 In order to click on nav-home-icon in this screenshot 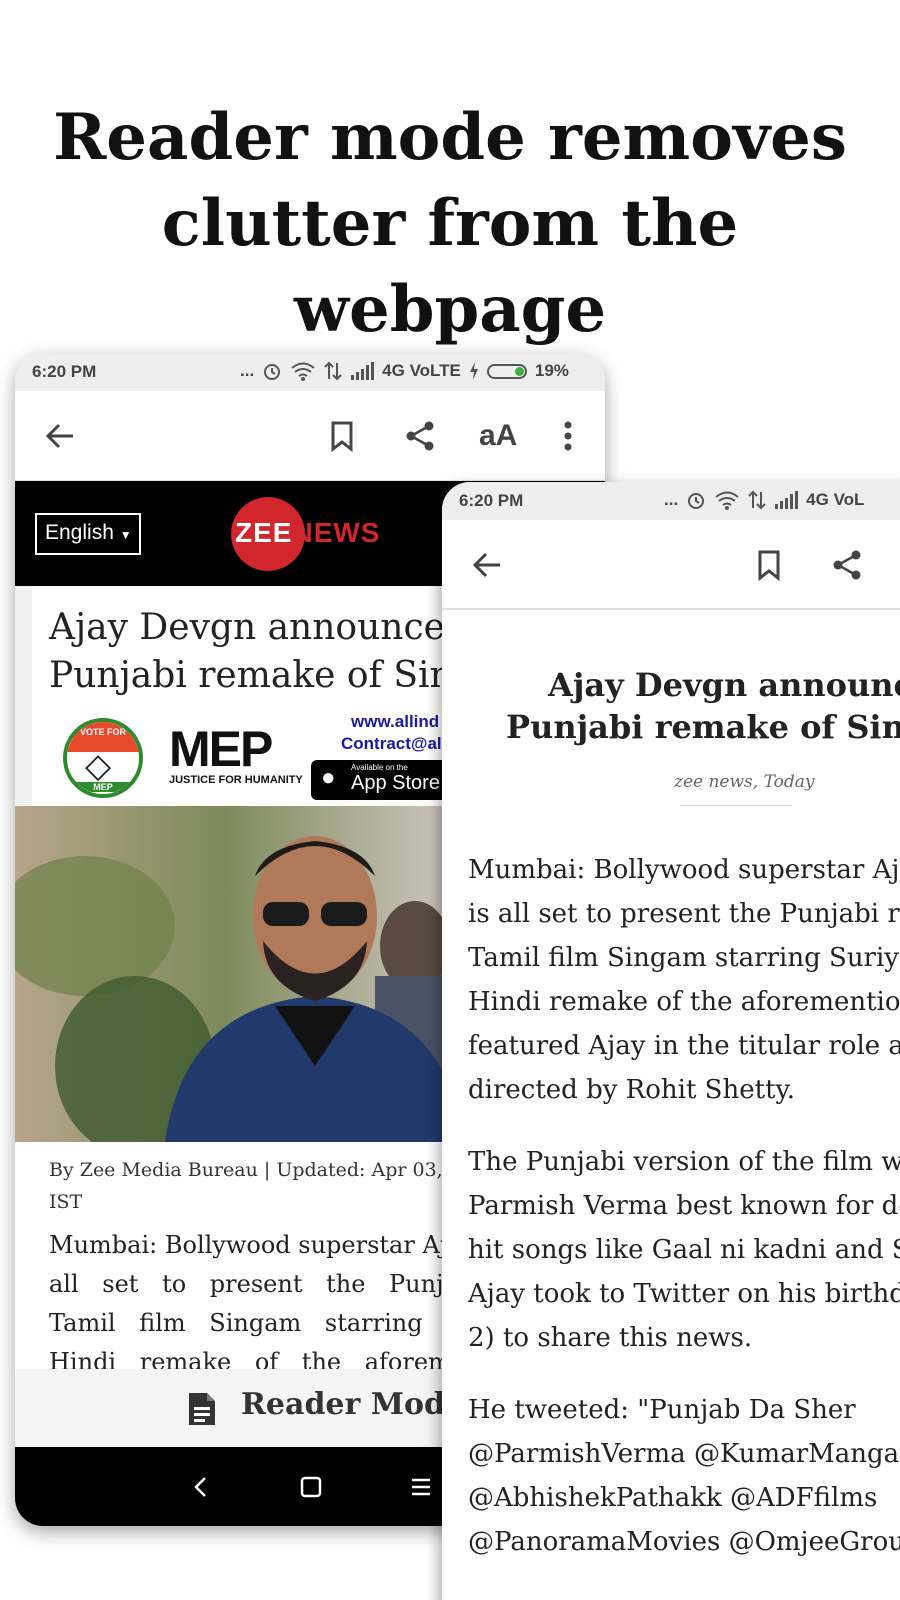, I will do `click(311, 1487)`.